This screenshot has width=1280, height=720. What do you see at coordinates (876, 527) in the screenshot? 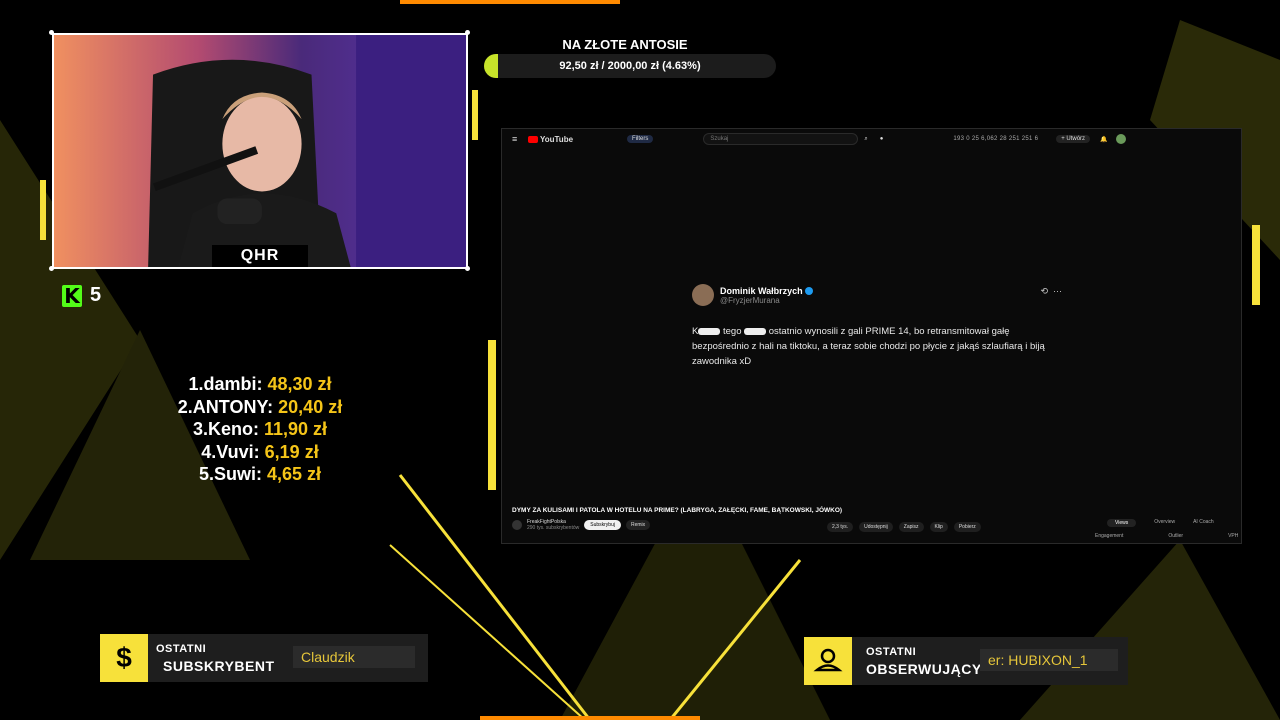
I see `share-button: Udostępnij` at bounding box center [876, 527].